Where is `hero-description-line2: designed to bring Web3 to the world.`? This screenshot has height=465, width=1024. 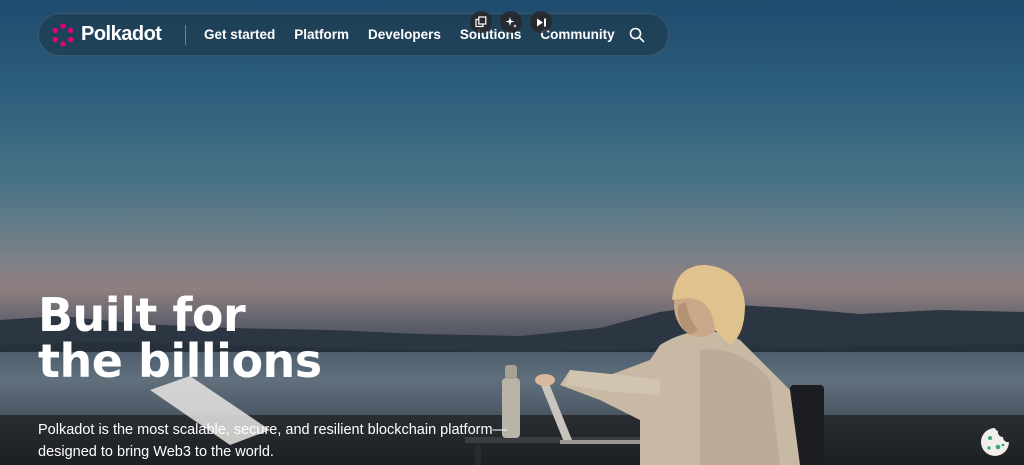
hero-description-line2: designed to bring Web3 to the world. is located at coordinates (156, 452).